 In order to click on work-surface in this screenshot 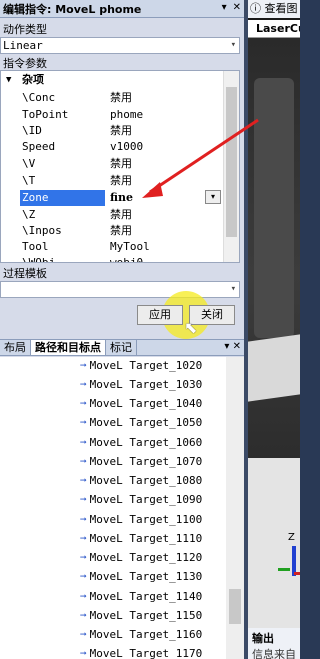, I will do `click(274, 368)`.